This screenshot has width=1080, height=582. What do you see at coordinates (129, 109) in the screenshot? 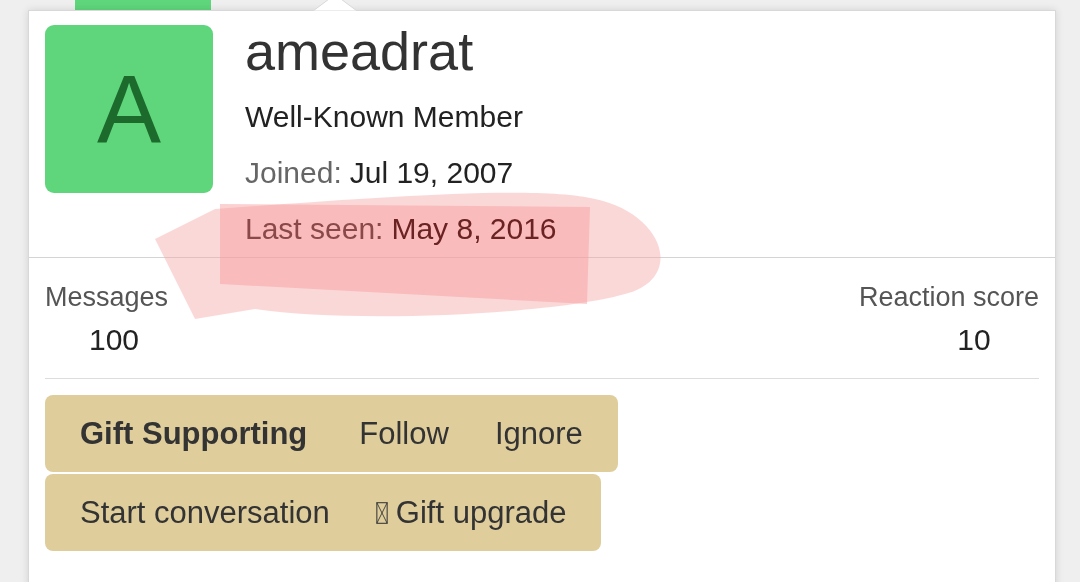
I see `avatar: A` at bounding box center [129, 109].